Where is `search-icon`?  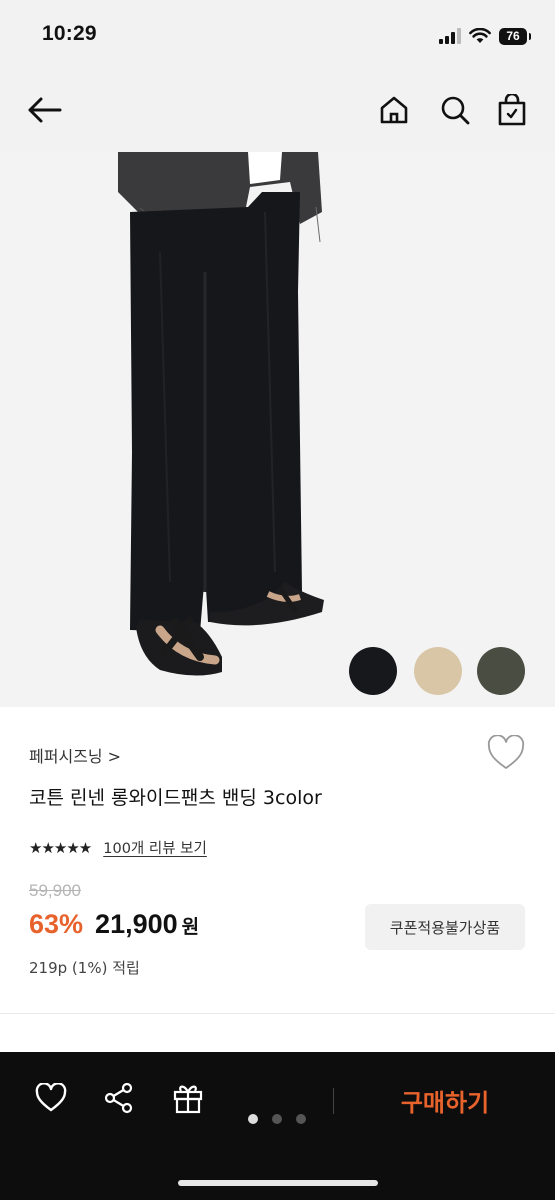 search-icon is located at coordinates (455, 110).